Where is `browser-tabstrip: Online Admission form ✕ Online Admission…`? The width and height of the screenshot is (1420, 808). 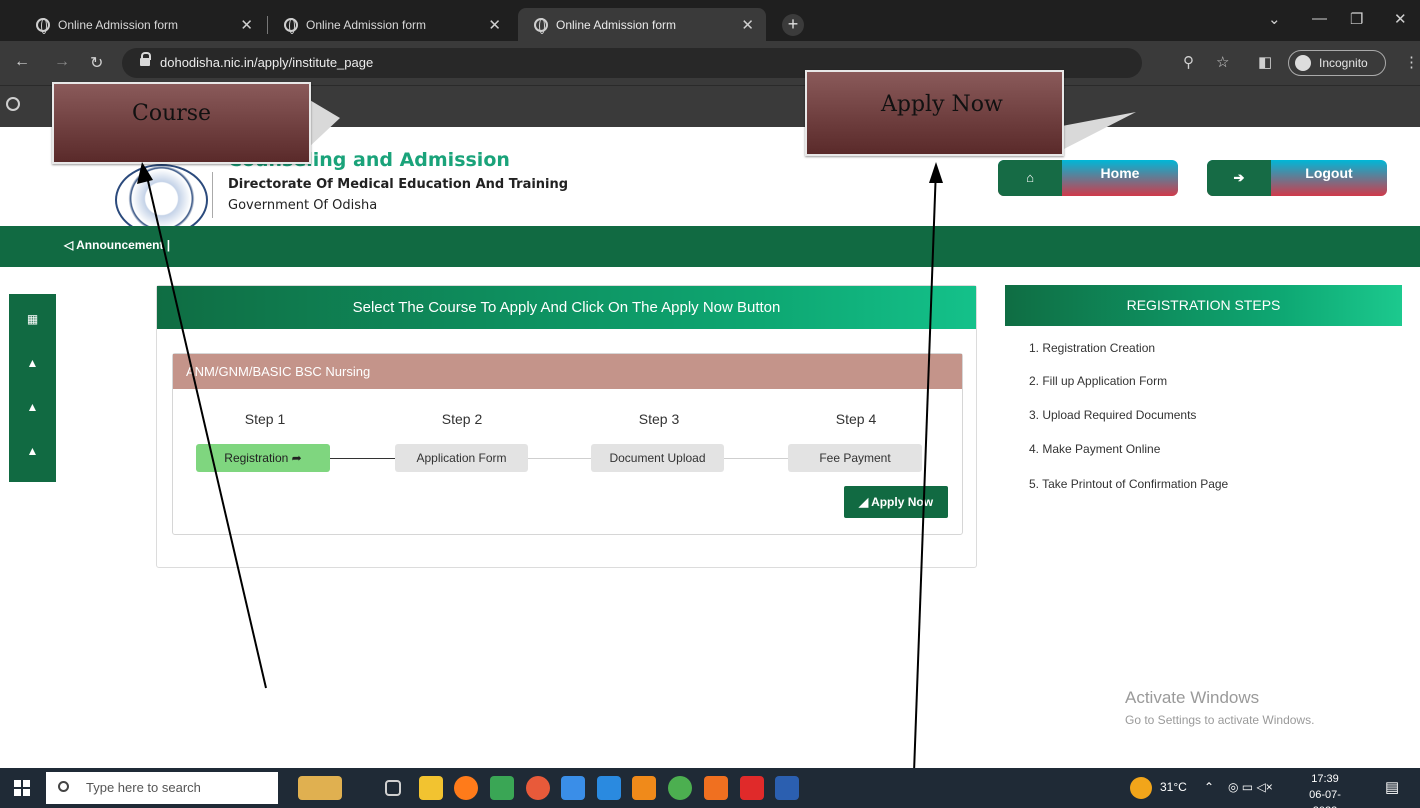 browser-tabstrip: Online Admission form ✕ Online Admission… is located at coordinates (710, 20).